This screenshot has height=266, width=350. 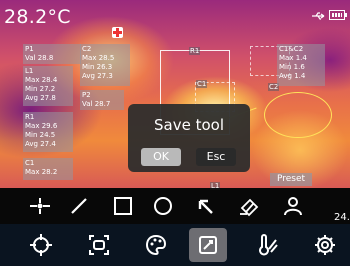 I want to click on panel-c1c2-avg: Avg 1.4, so click(x=292, y=76).